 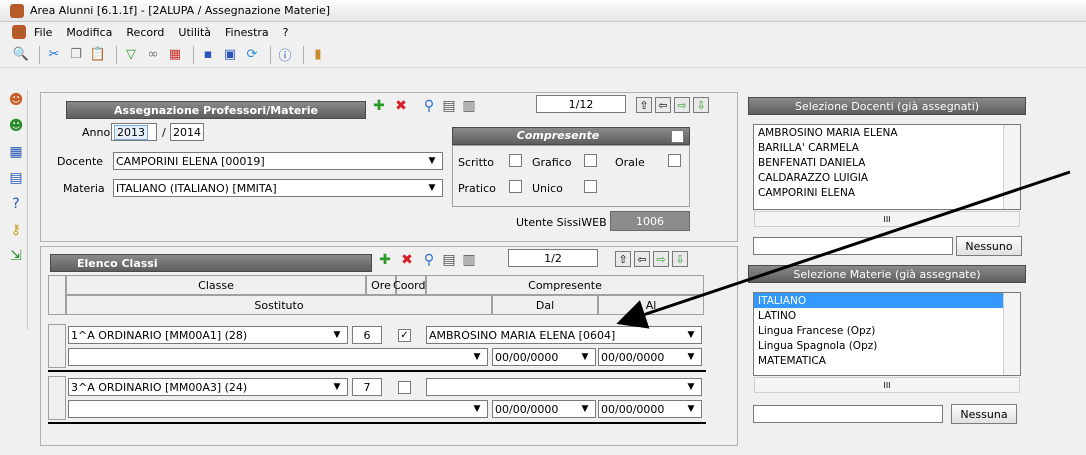 What do you see at coordinates (367, 335) in the screenshot?
I see `row1-ore: 6` at bounding box center [367, 335].